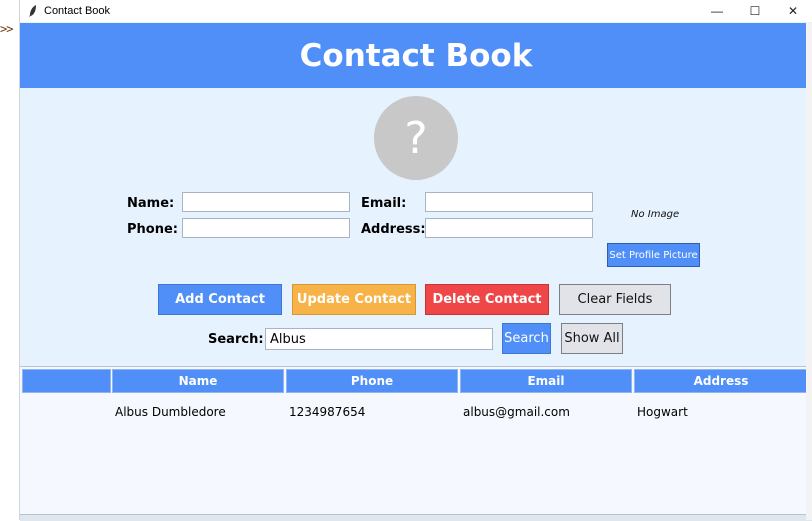 The width and height of the screenshot is (812, 521). What do you see at coordinates (717, 11) in the screenshot?
I see `minimize-button: —` at bounding box center [717, 11].